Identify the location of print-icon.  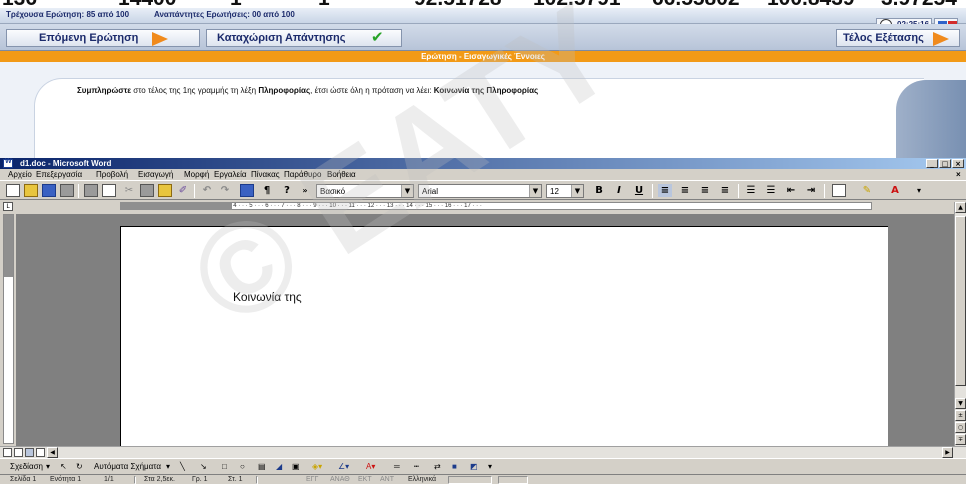
(91, 190).